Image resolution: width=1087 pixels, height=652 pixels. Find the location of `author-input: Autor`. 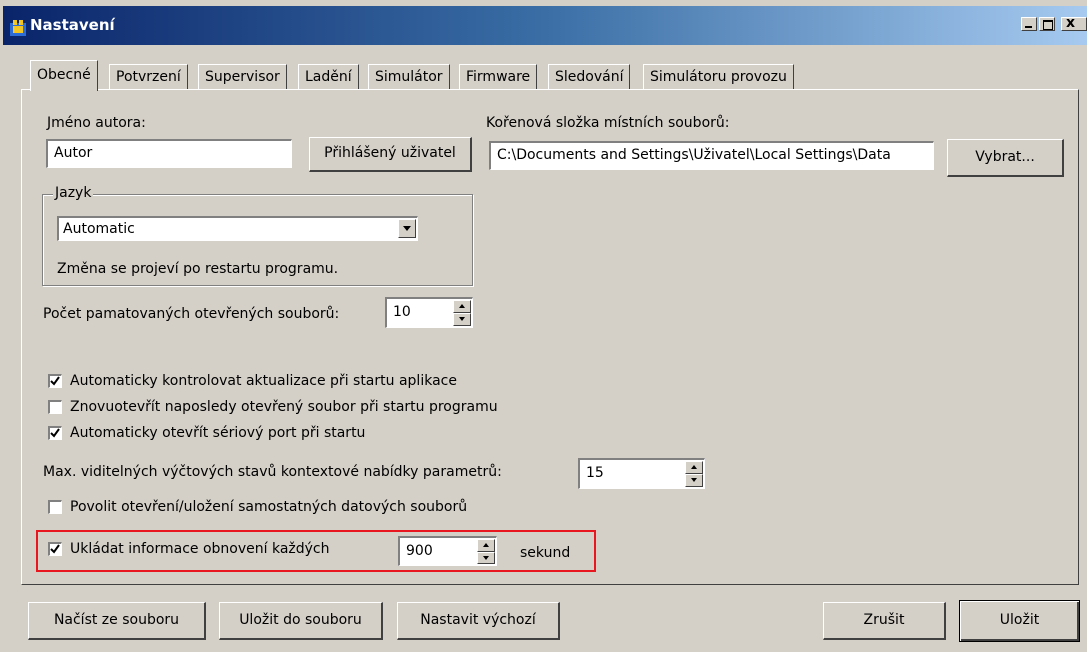

author-input: Autor is located at coordinates (169, 153).